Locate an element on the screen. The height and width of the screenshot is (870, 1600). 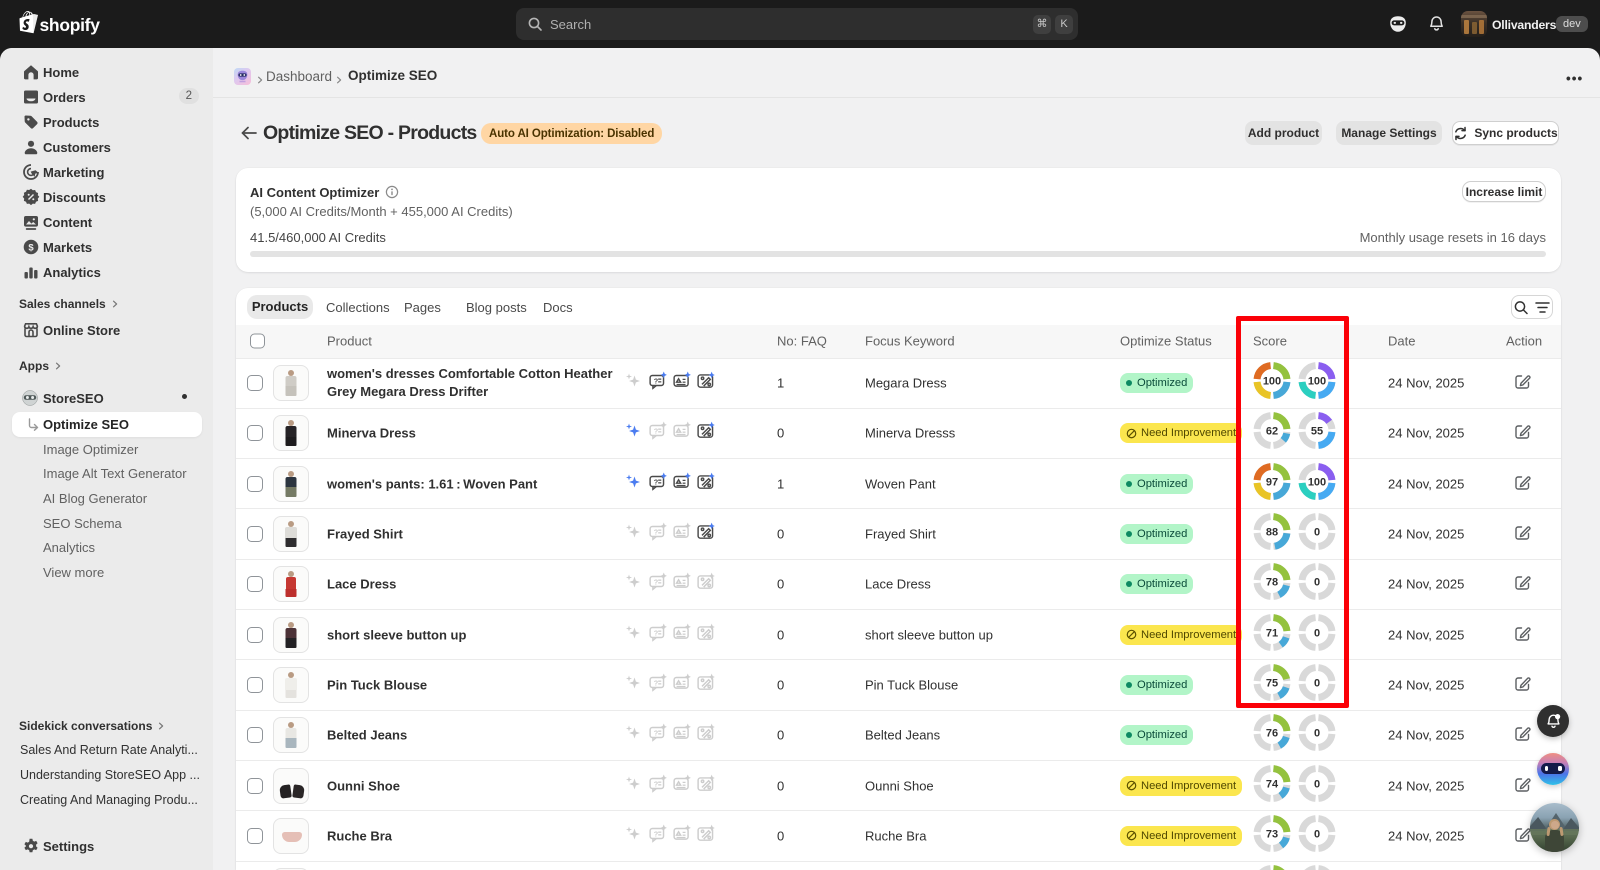
svg-text: 76 is located at coordinates (1272, 734).